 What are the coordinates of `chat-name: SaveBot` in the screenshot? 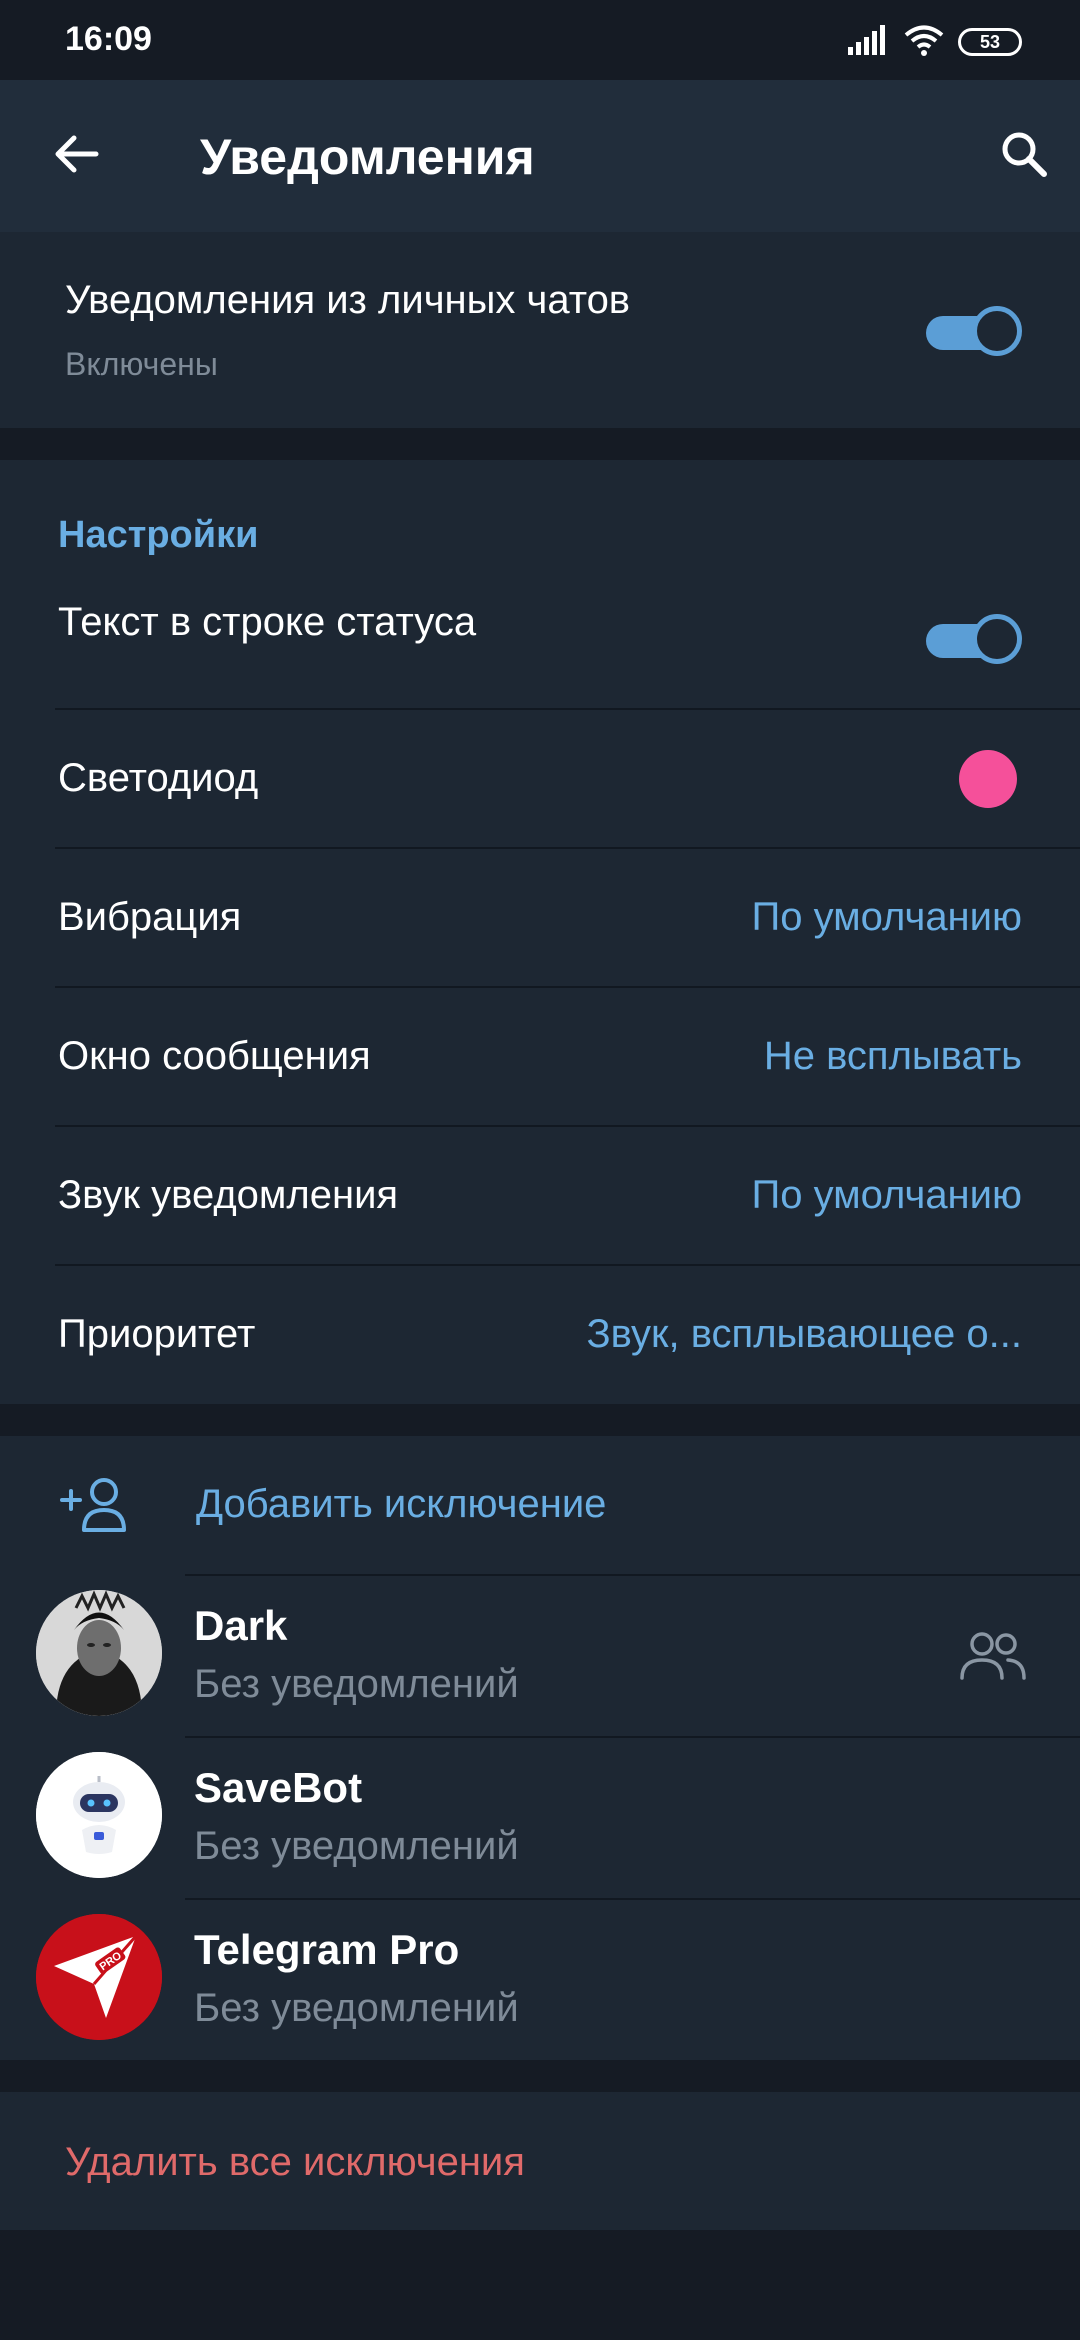 It's located at (278, 1787).